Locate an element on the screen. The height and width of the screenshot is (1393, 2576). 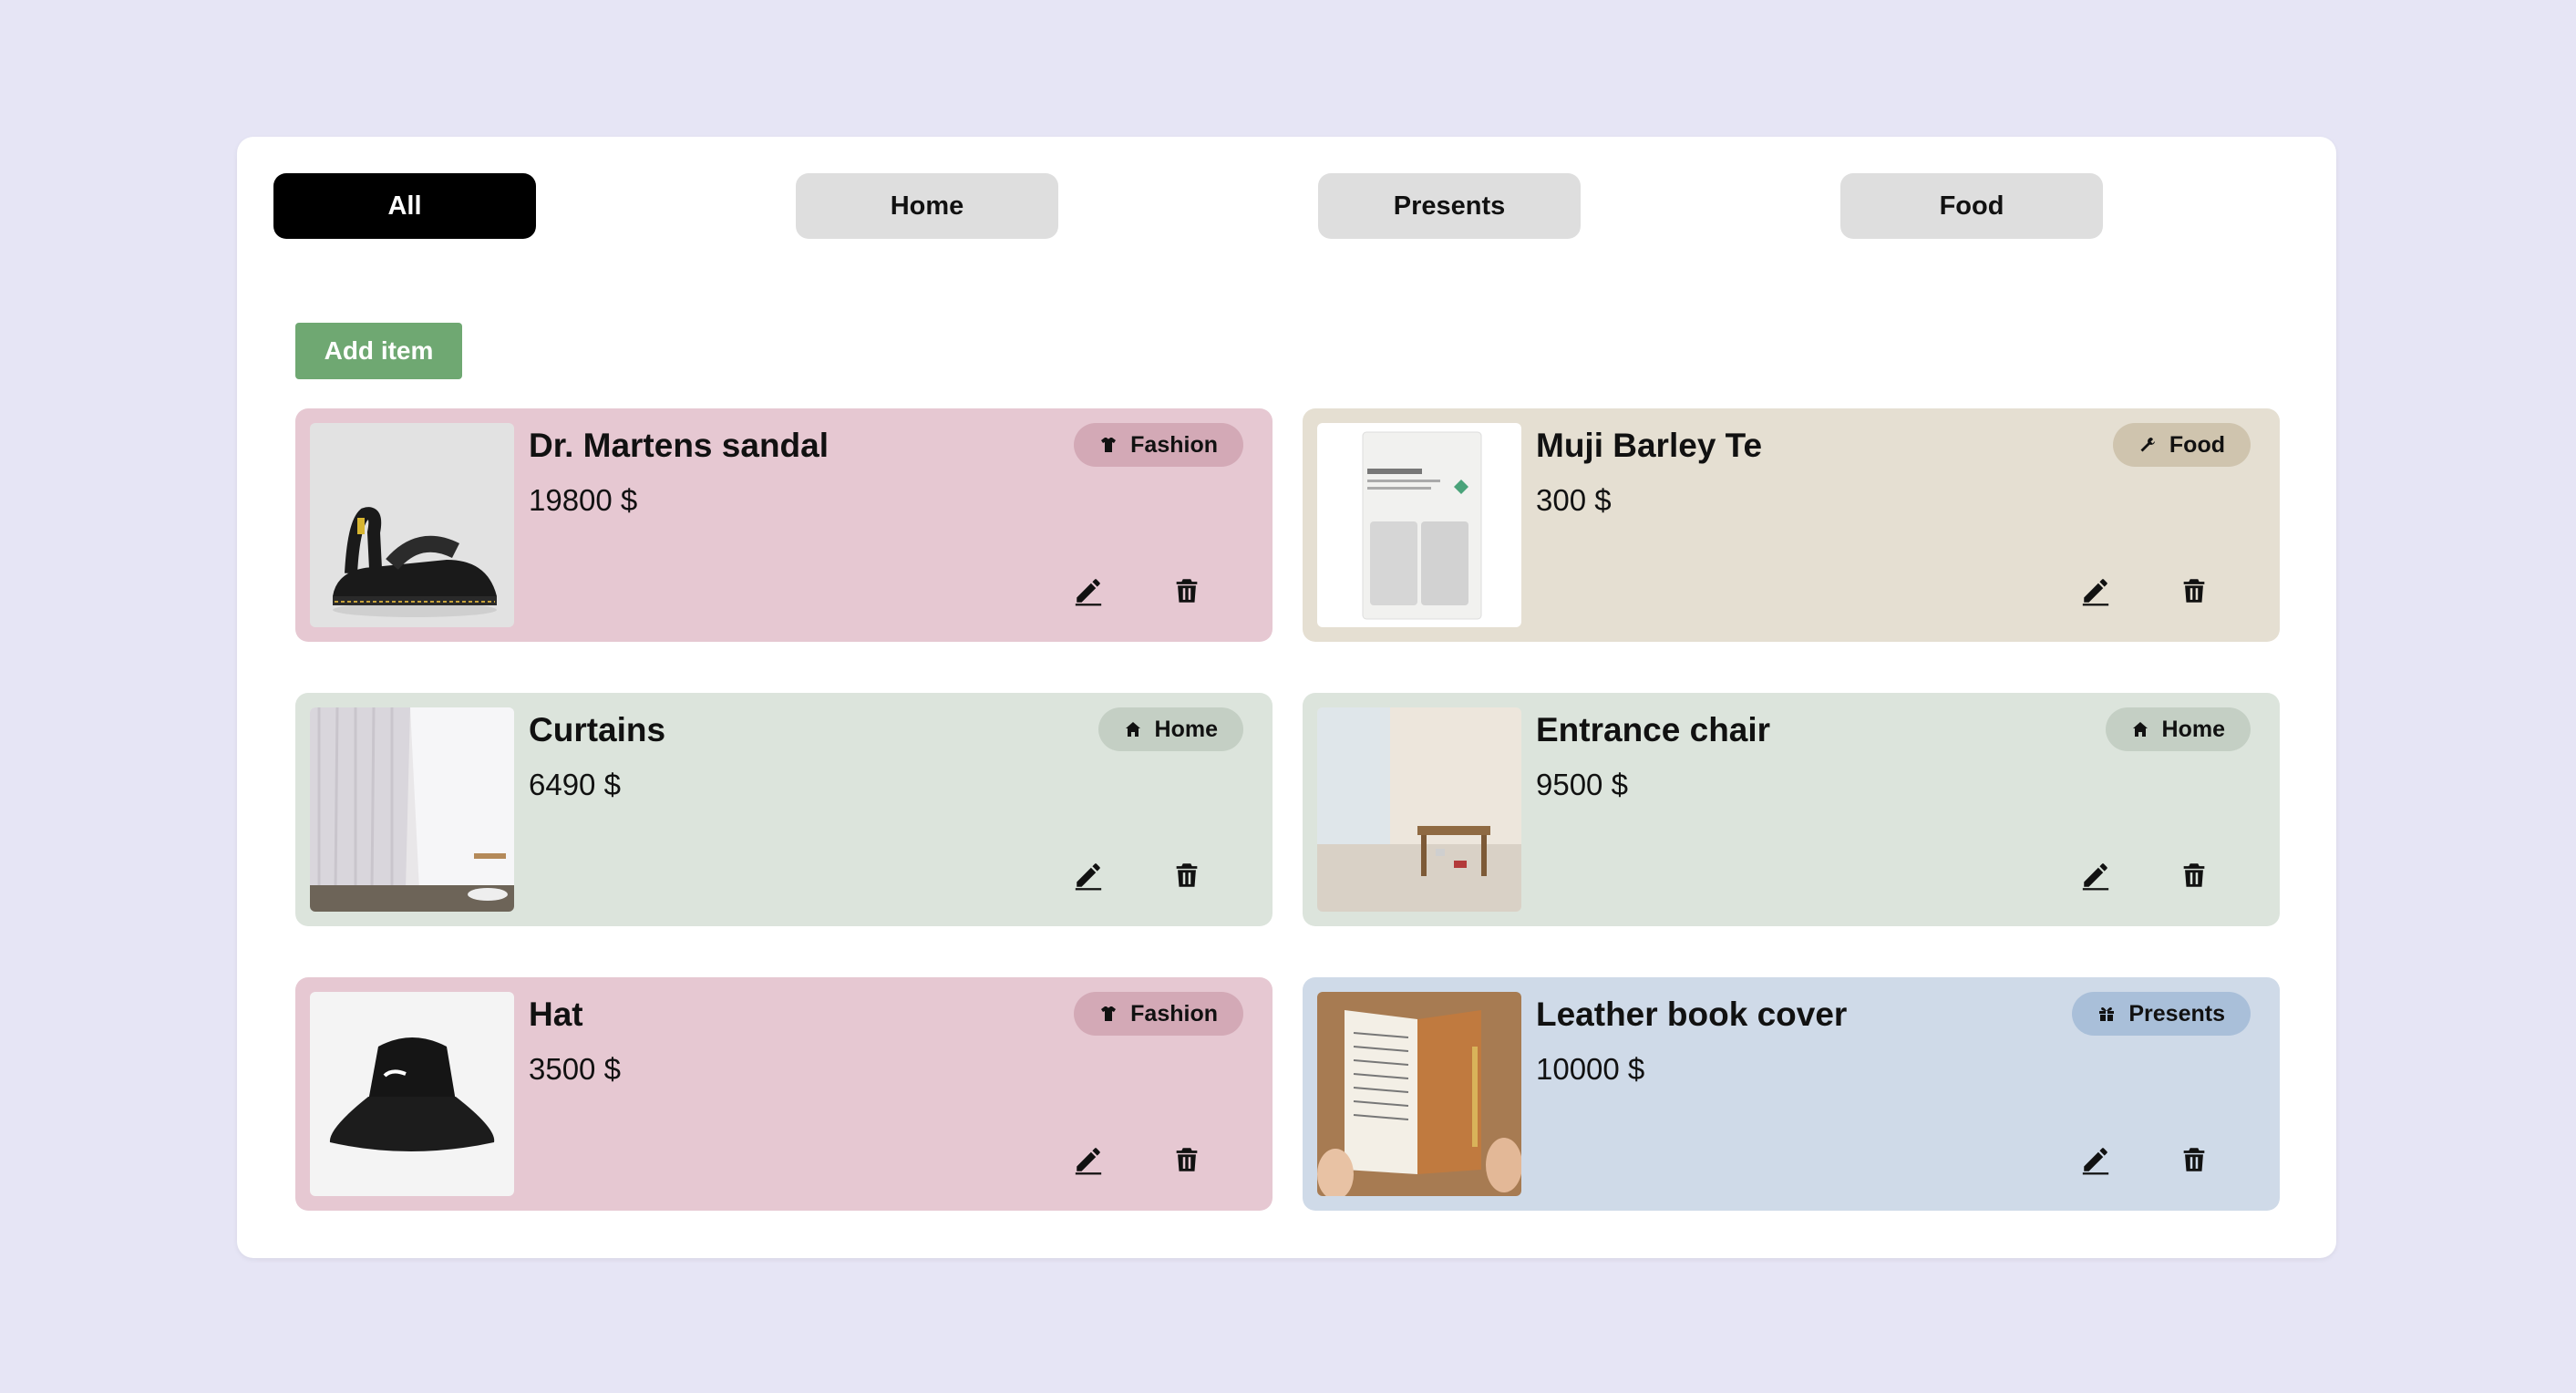
category-label: Food is located at coordinates (2197, 444).